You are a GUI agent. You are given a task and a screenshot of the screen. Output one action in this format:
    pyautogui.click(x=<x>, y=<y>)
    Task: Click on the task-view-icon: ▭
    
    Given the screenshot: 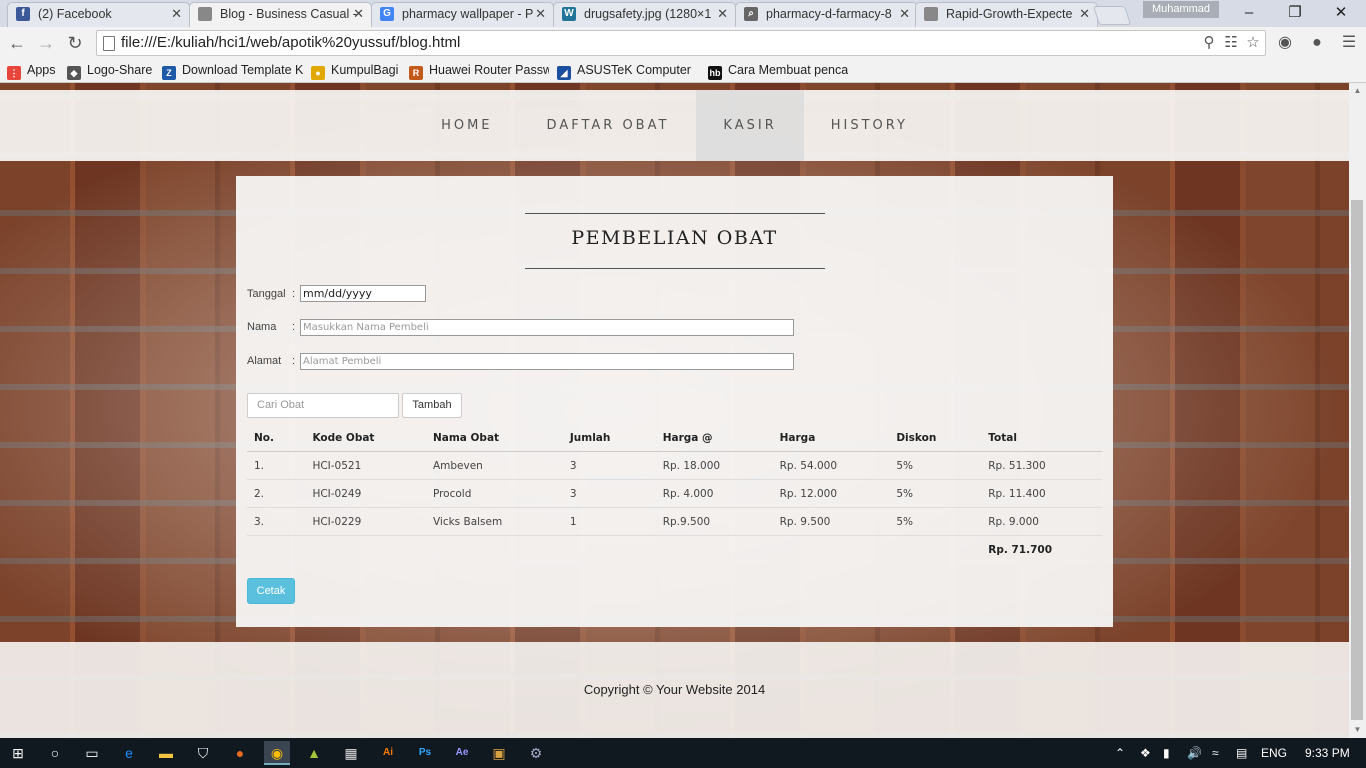 What is the action you would take?
    pyautogui.click(x=92, y=753)
    